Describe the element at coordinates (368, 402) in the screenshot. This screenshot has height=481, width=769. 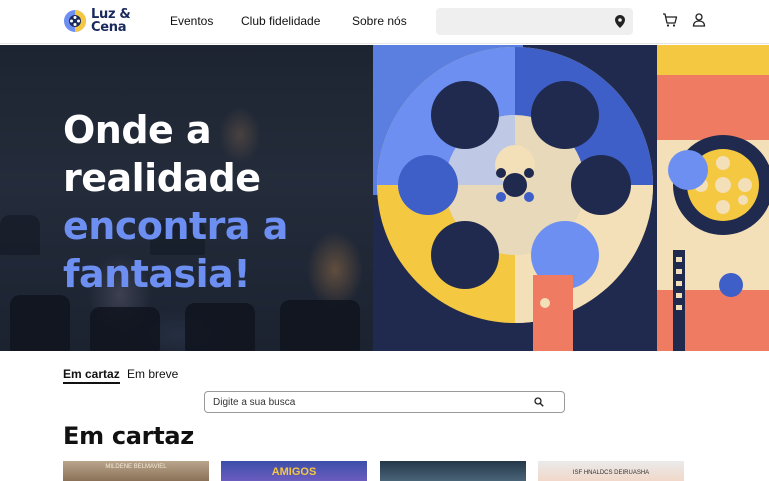
I see `movie-search-input` at that location.